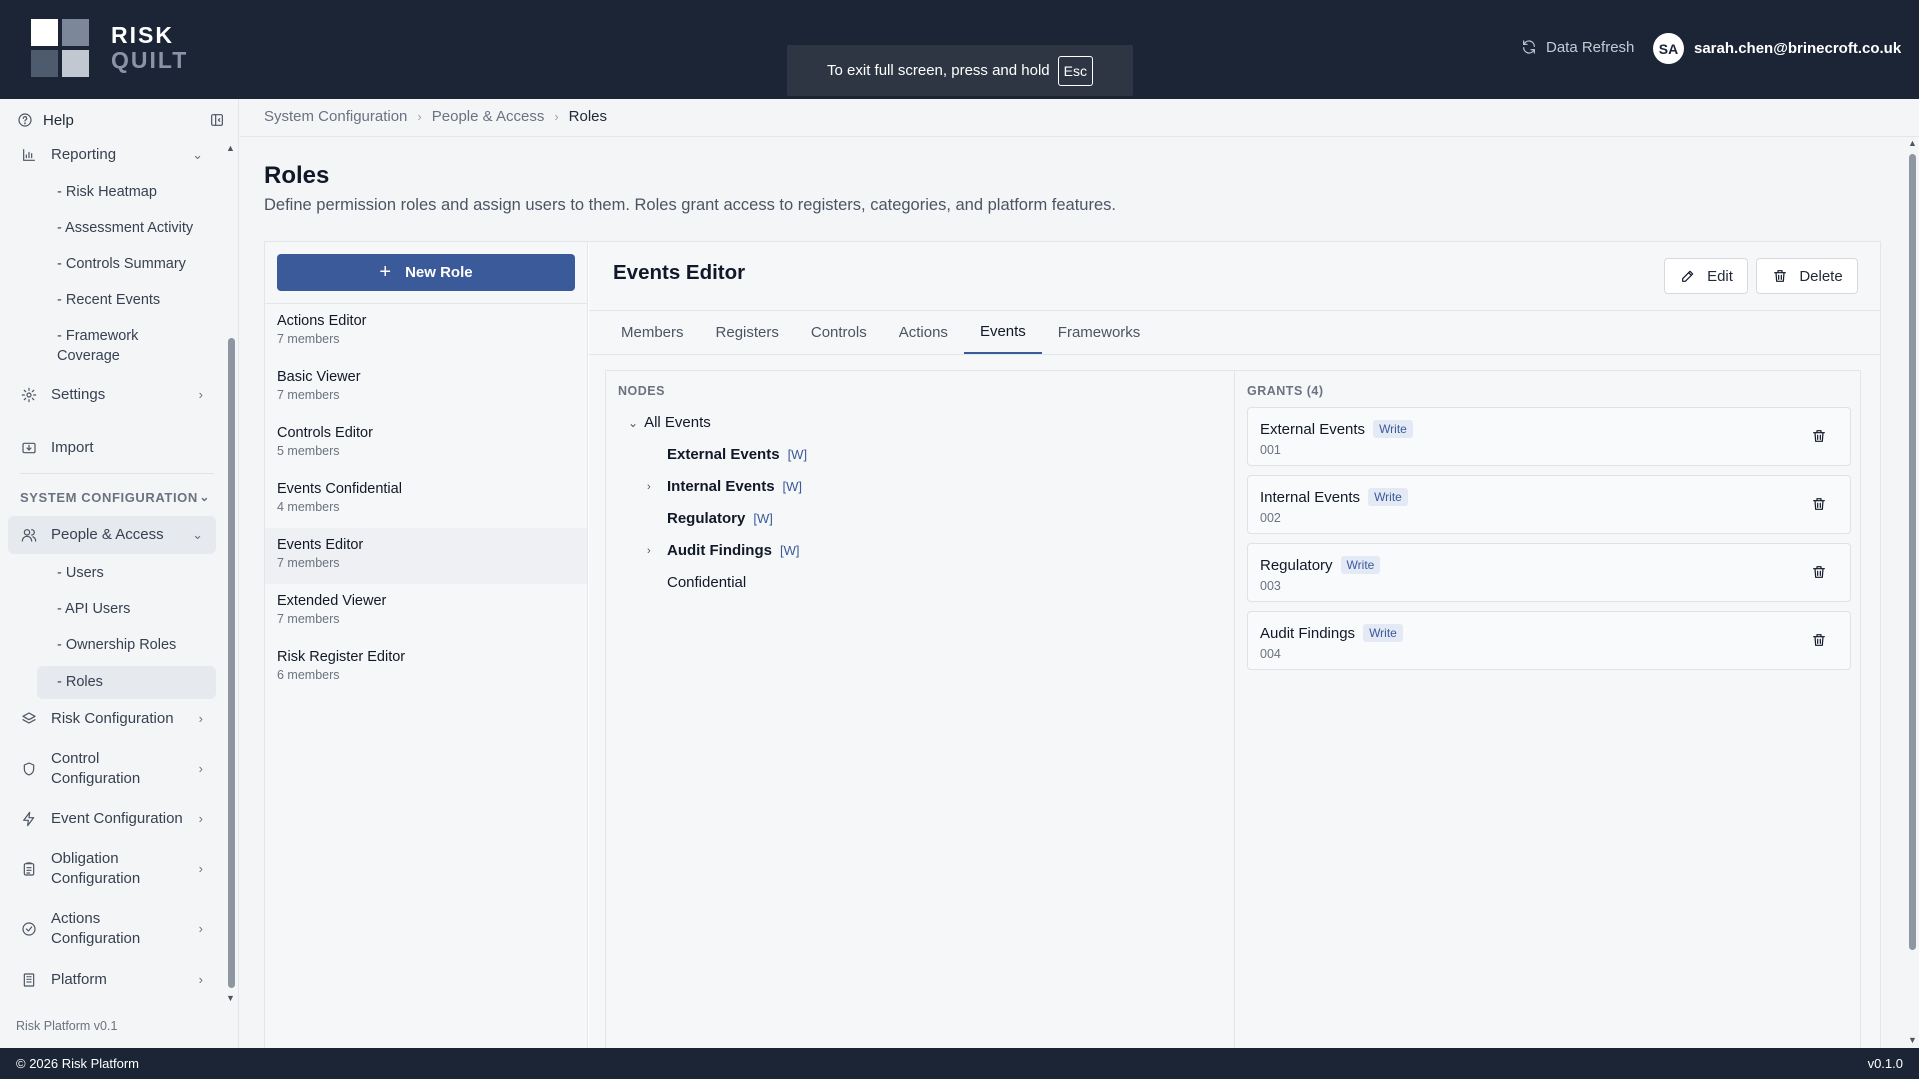  What do you see at coordinates (112, 869) in the screenshot?
I see `sidebar-item-obligation-configuration: Obligation Configuration ›` at bounding box center [112, 869].